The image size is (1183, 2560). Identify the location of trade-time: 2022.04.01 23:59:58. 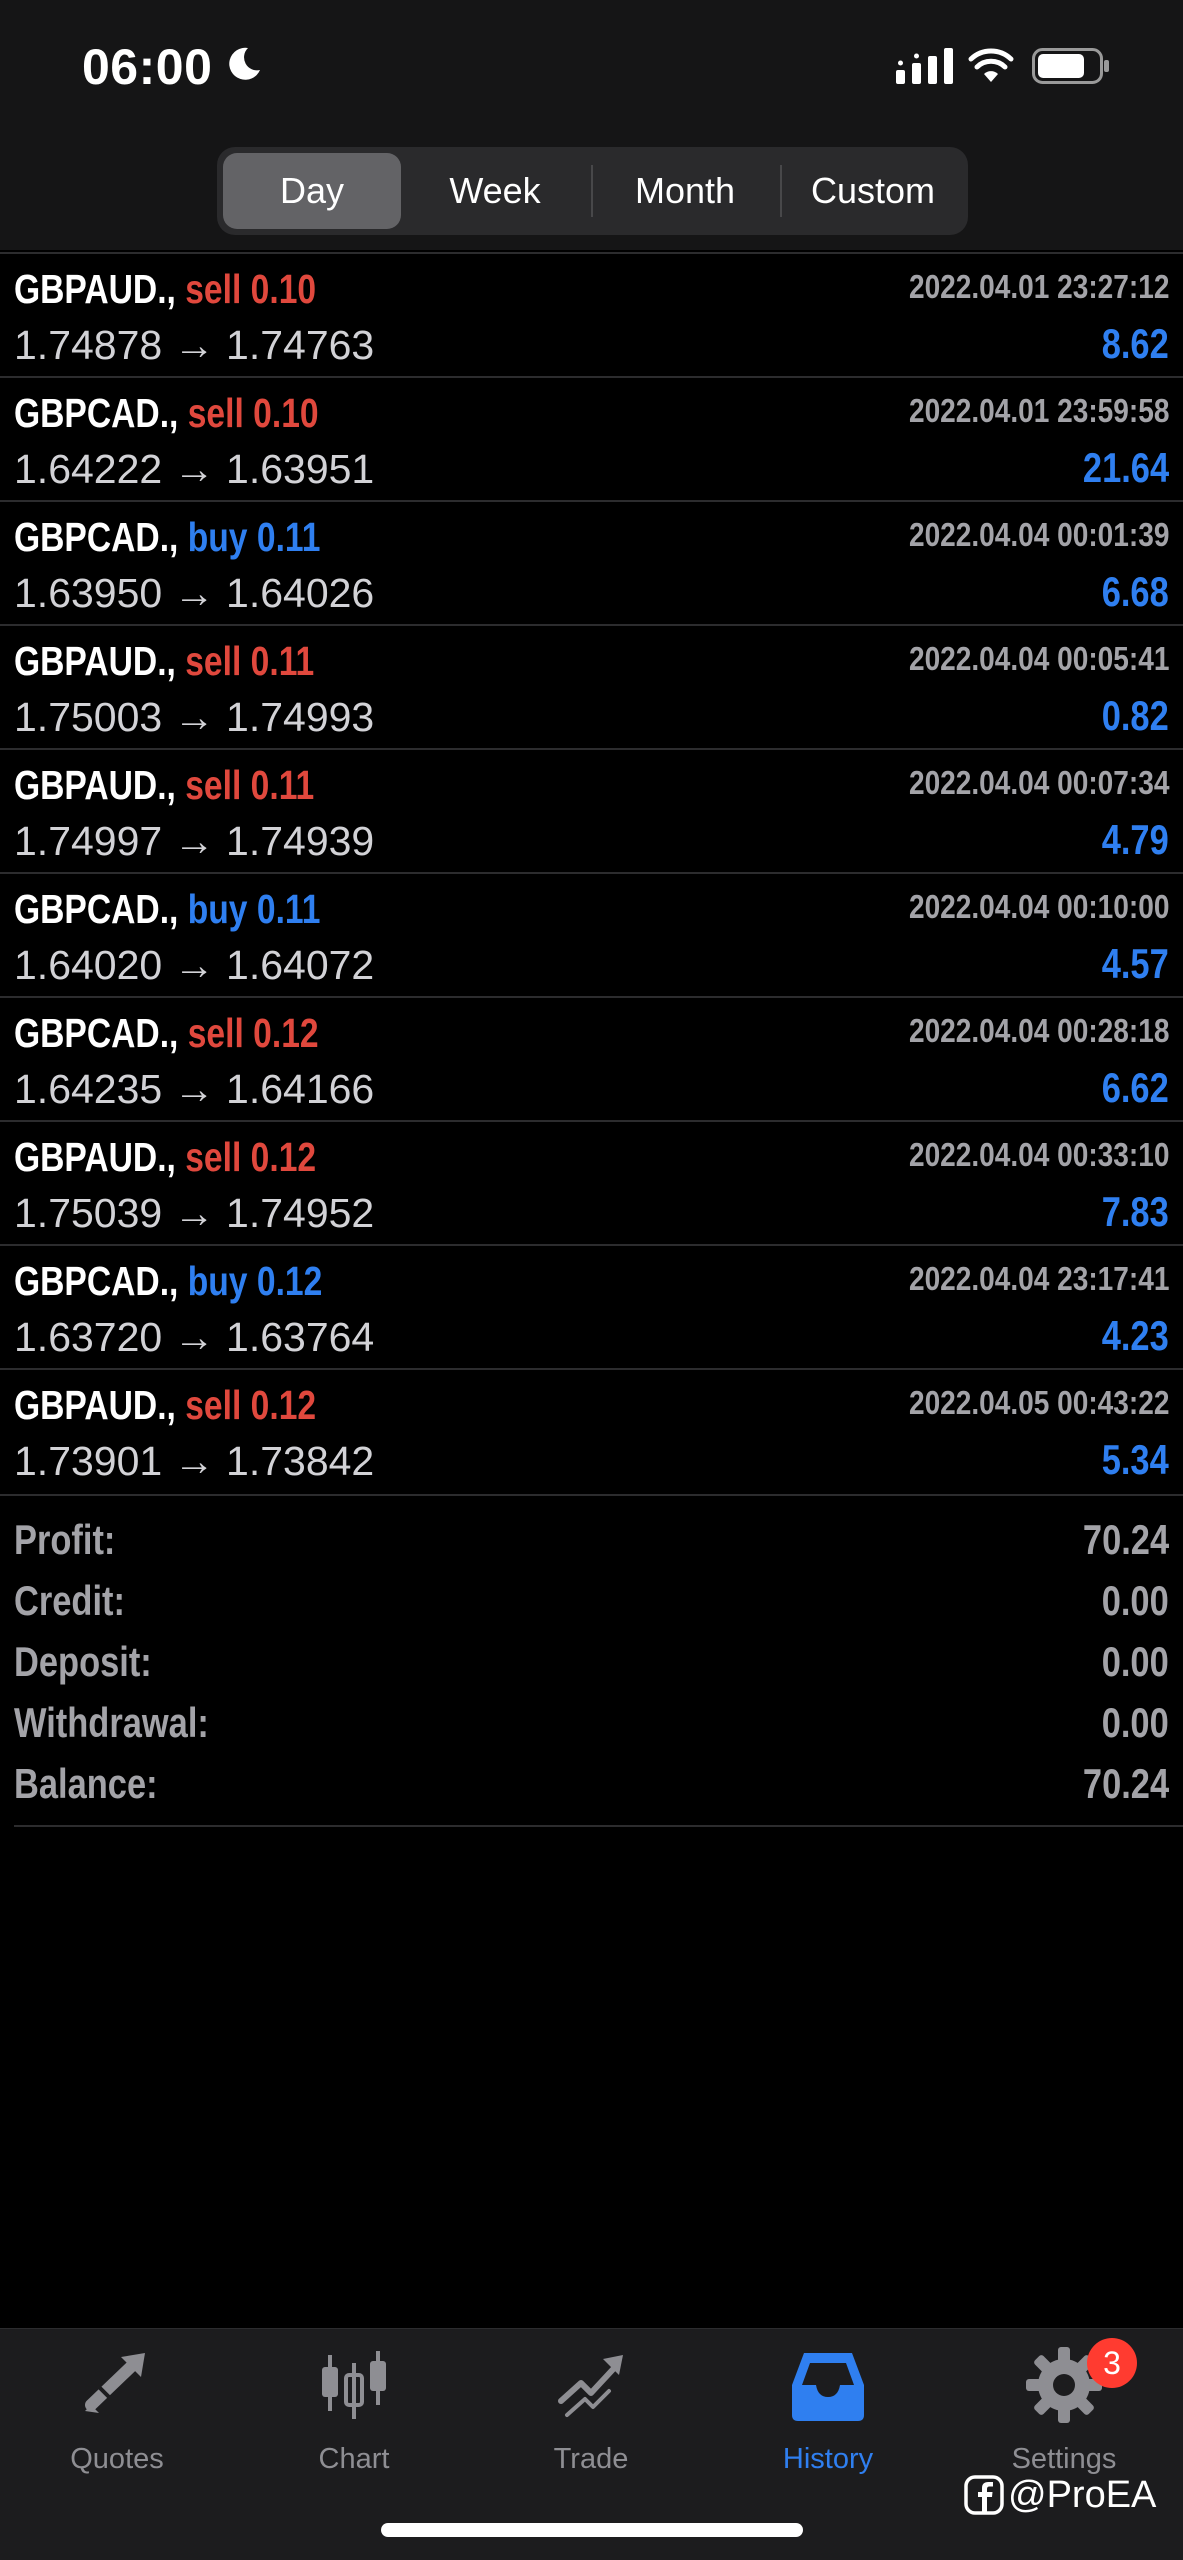
(1038, 410).